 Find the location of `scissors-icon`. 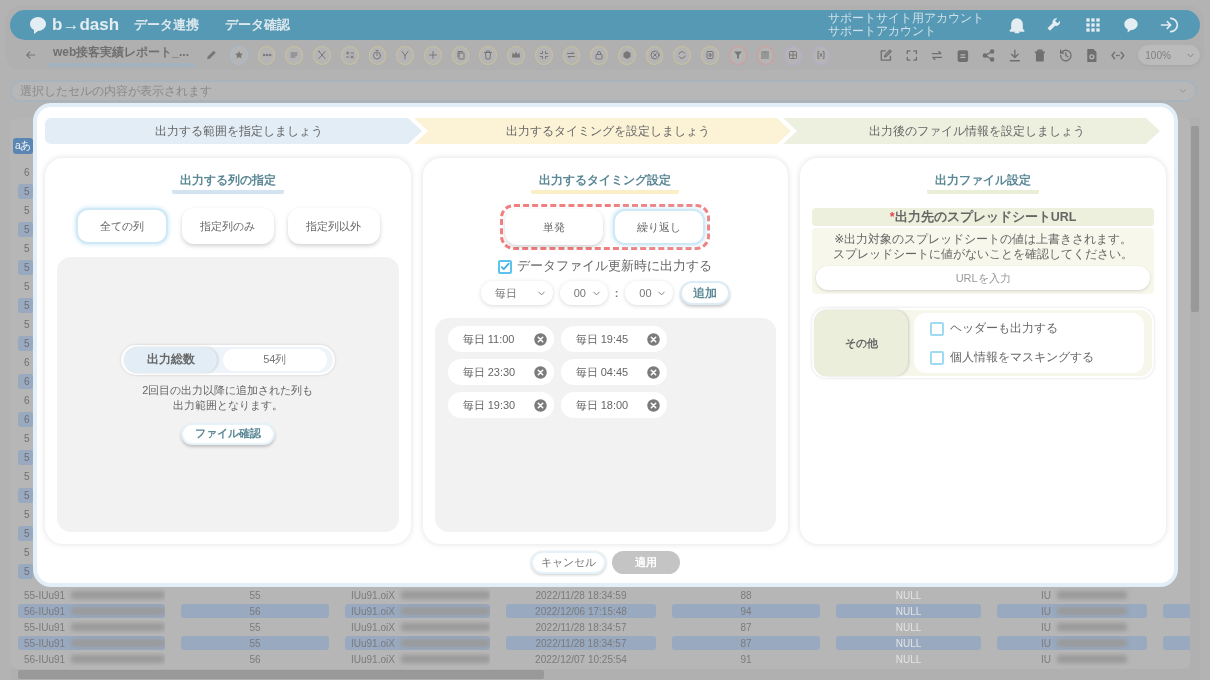

scissors-icon is located at coordinates (321, 55).